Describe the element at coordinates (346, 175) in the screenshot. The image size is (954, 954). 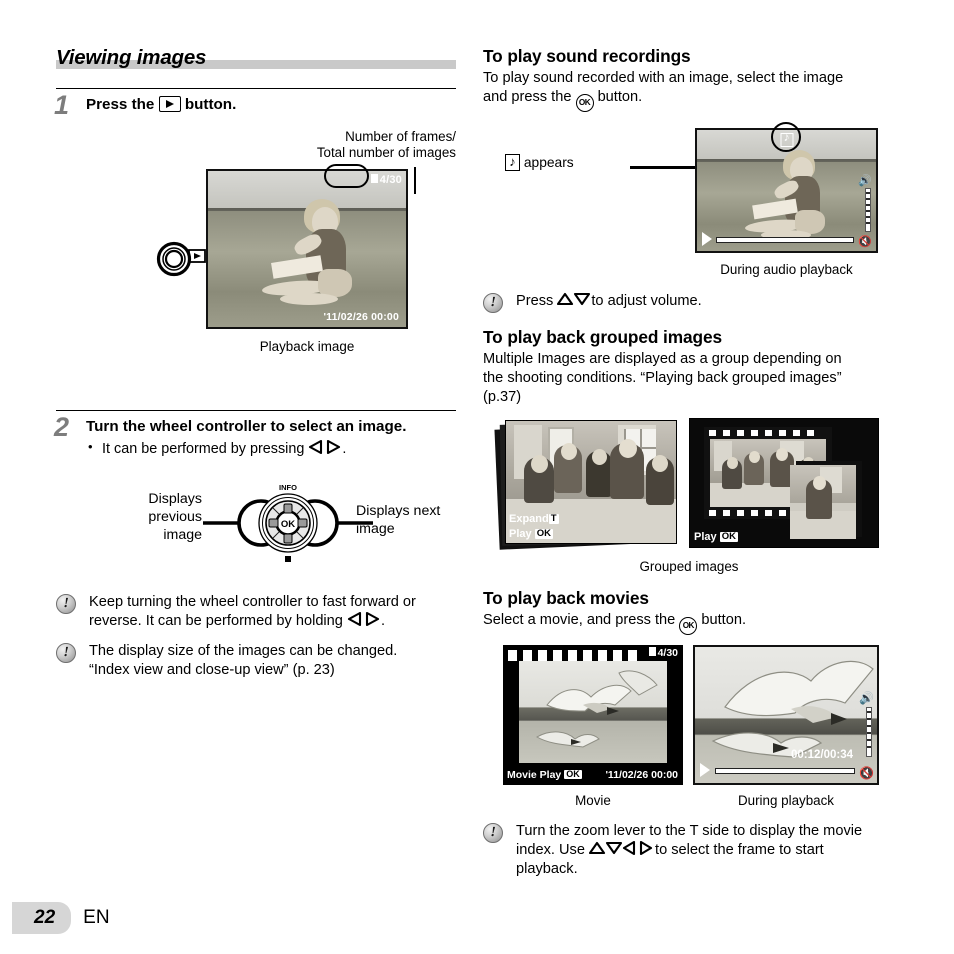
I see `frame-counter-highlight-circle` at that location.